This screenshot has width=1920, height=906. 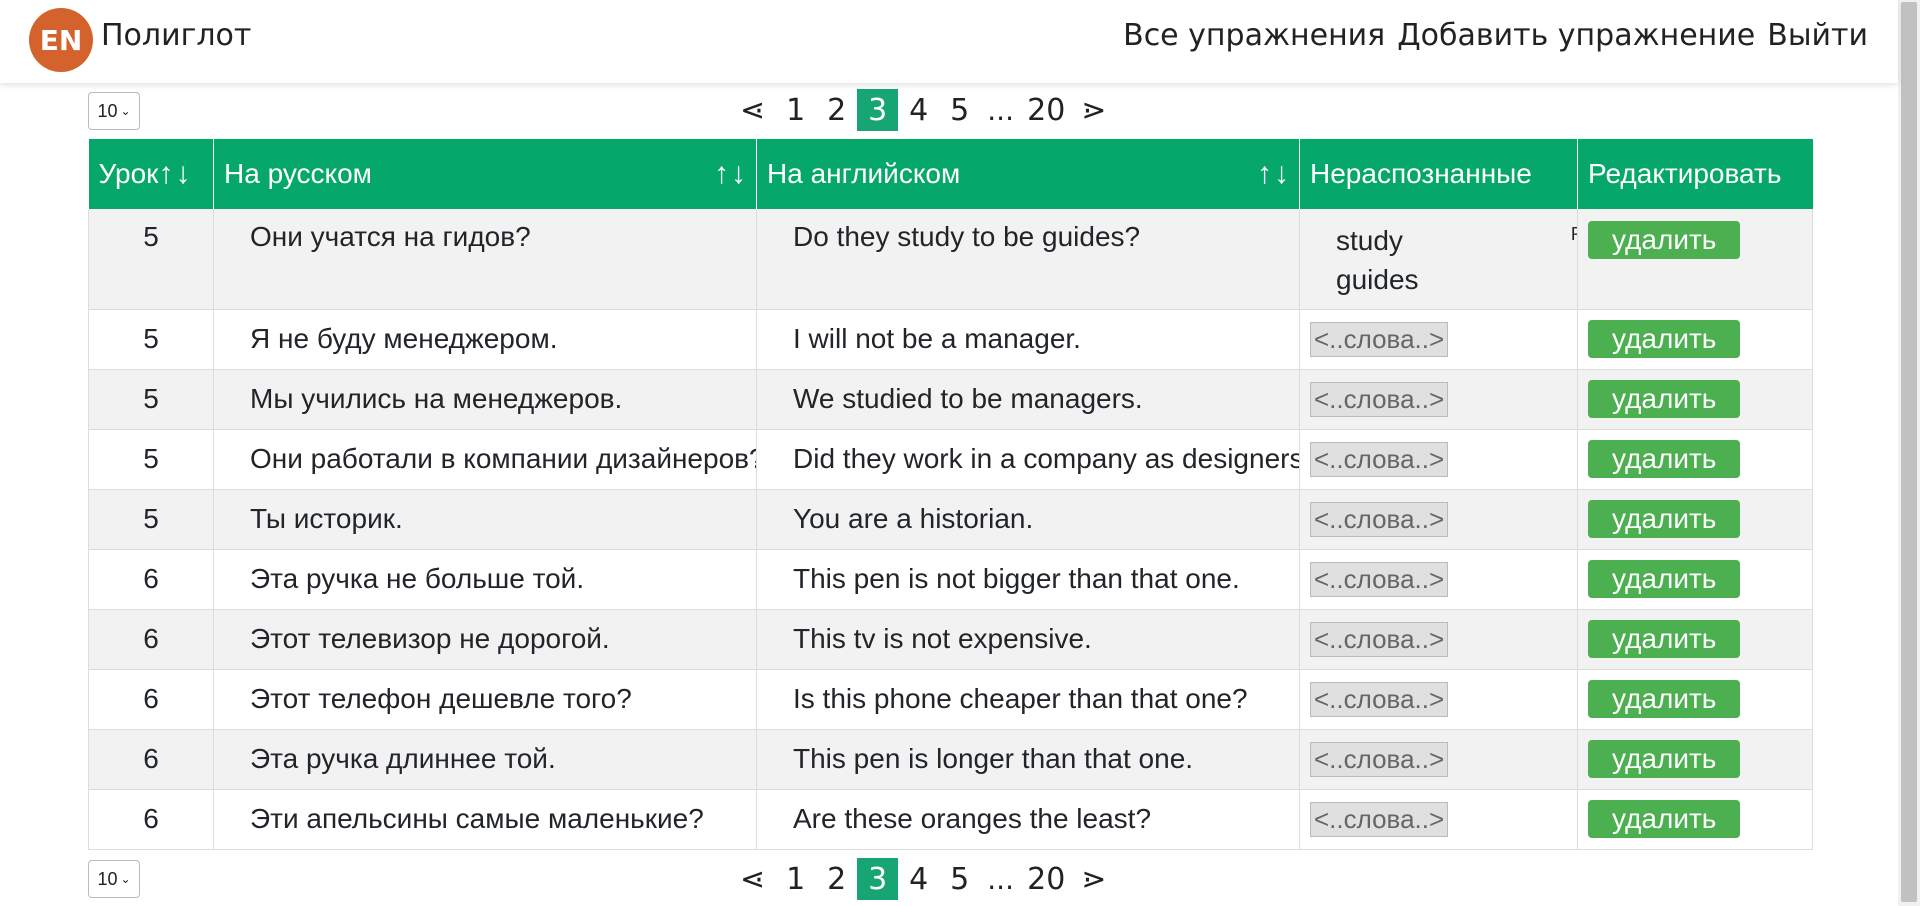 What do you see at coordinates (1254, 35) in the screenshot?
I see `nav-all-exercises: Все упражнения` at bounding box center [1254, 35].